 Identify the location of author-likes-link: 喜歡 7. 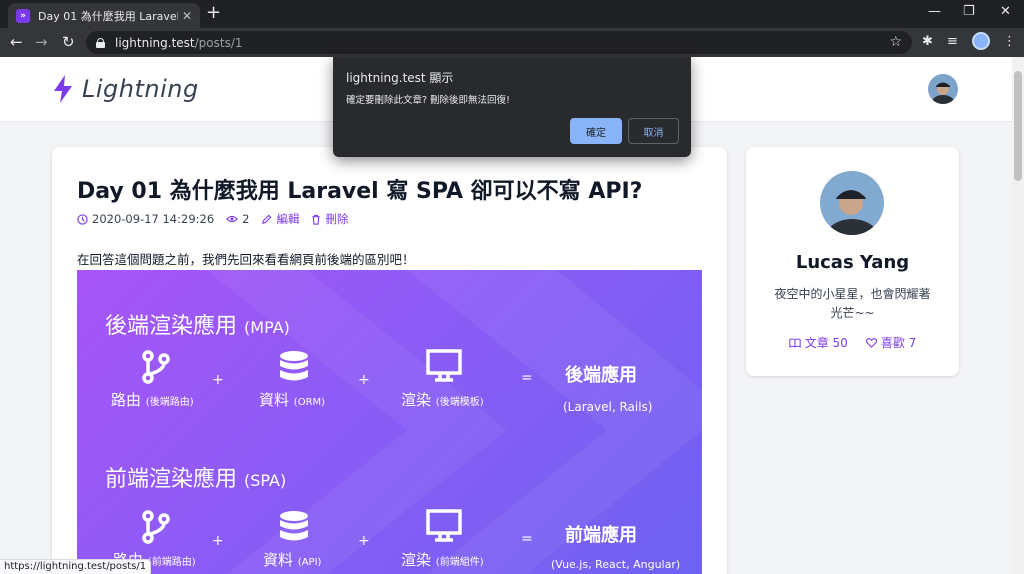
(891, 342).